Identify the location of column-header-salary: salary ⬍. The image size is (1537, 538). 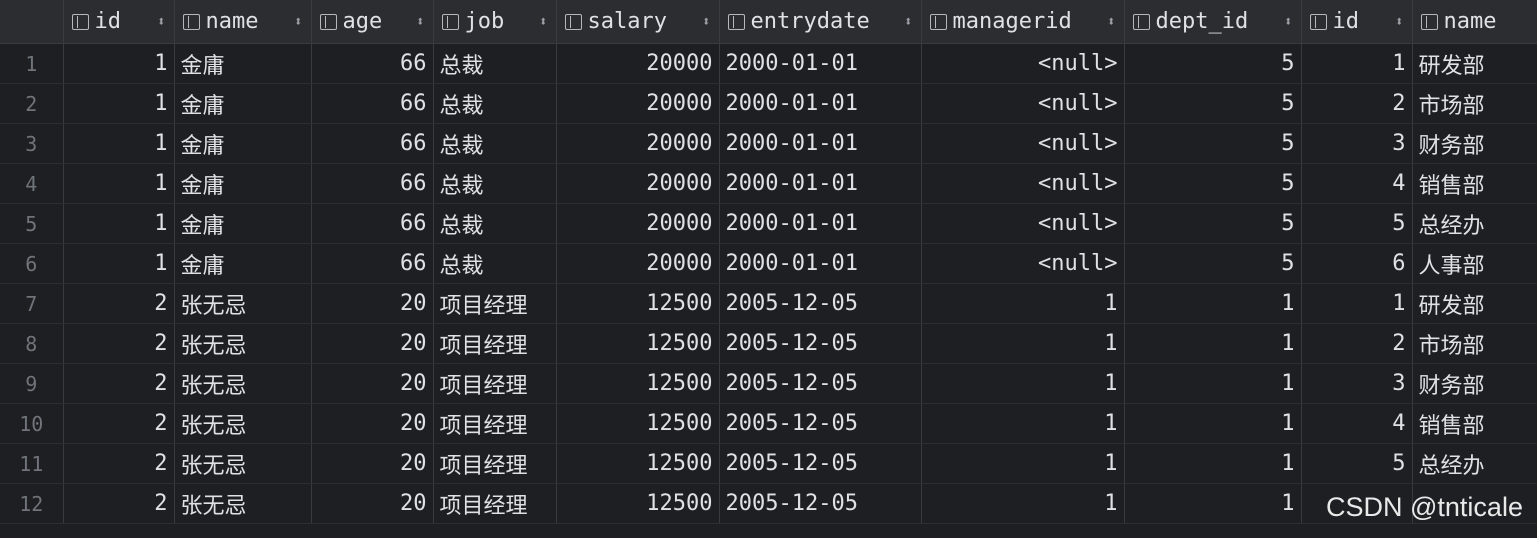
(638, 22).